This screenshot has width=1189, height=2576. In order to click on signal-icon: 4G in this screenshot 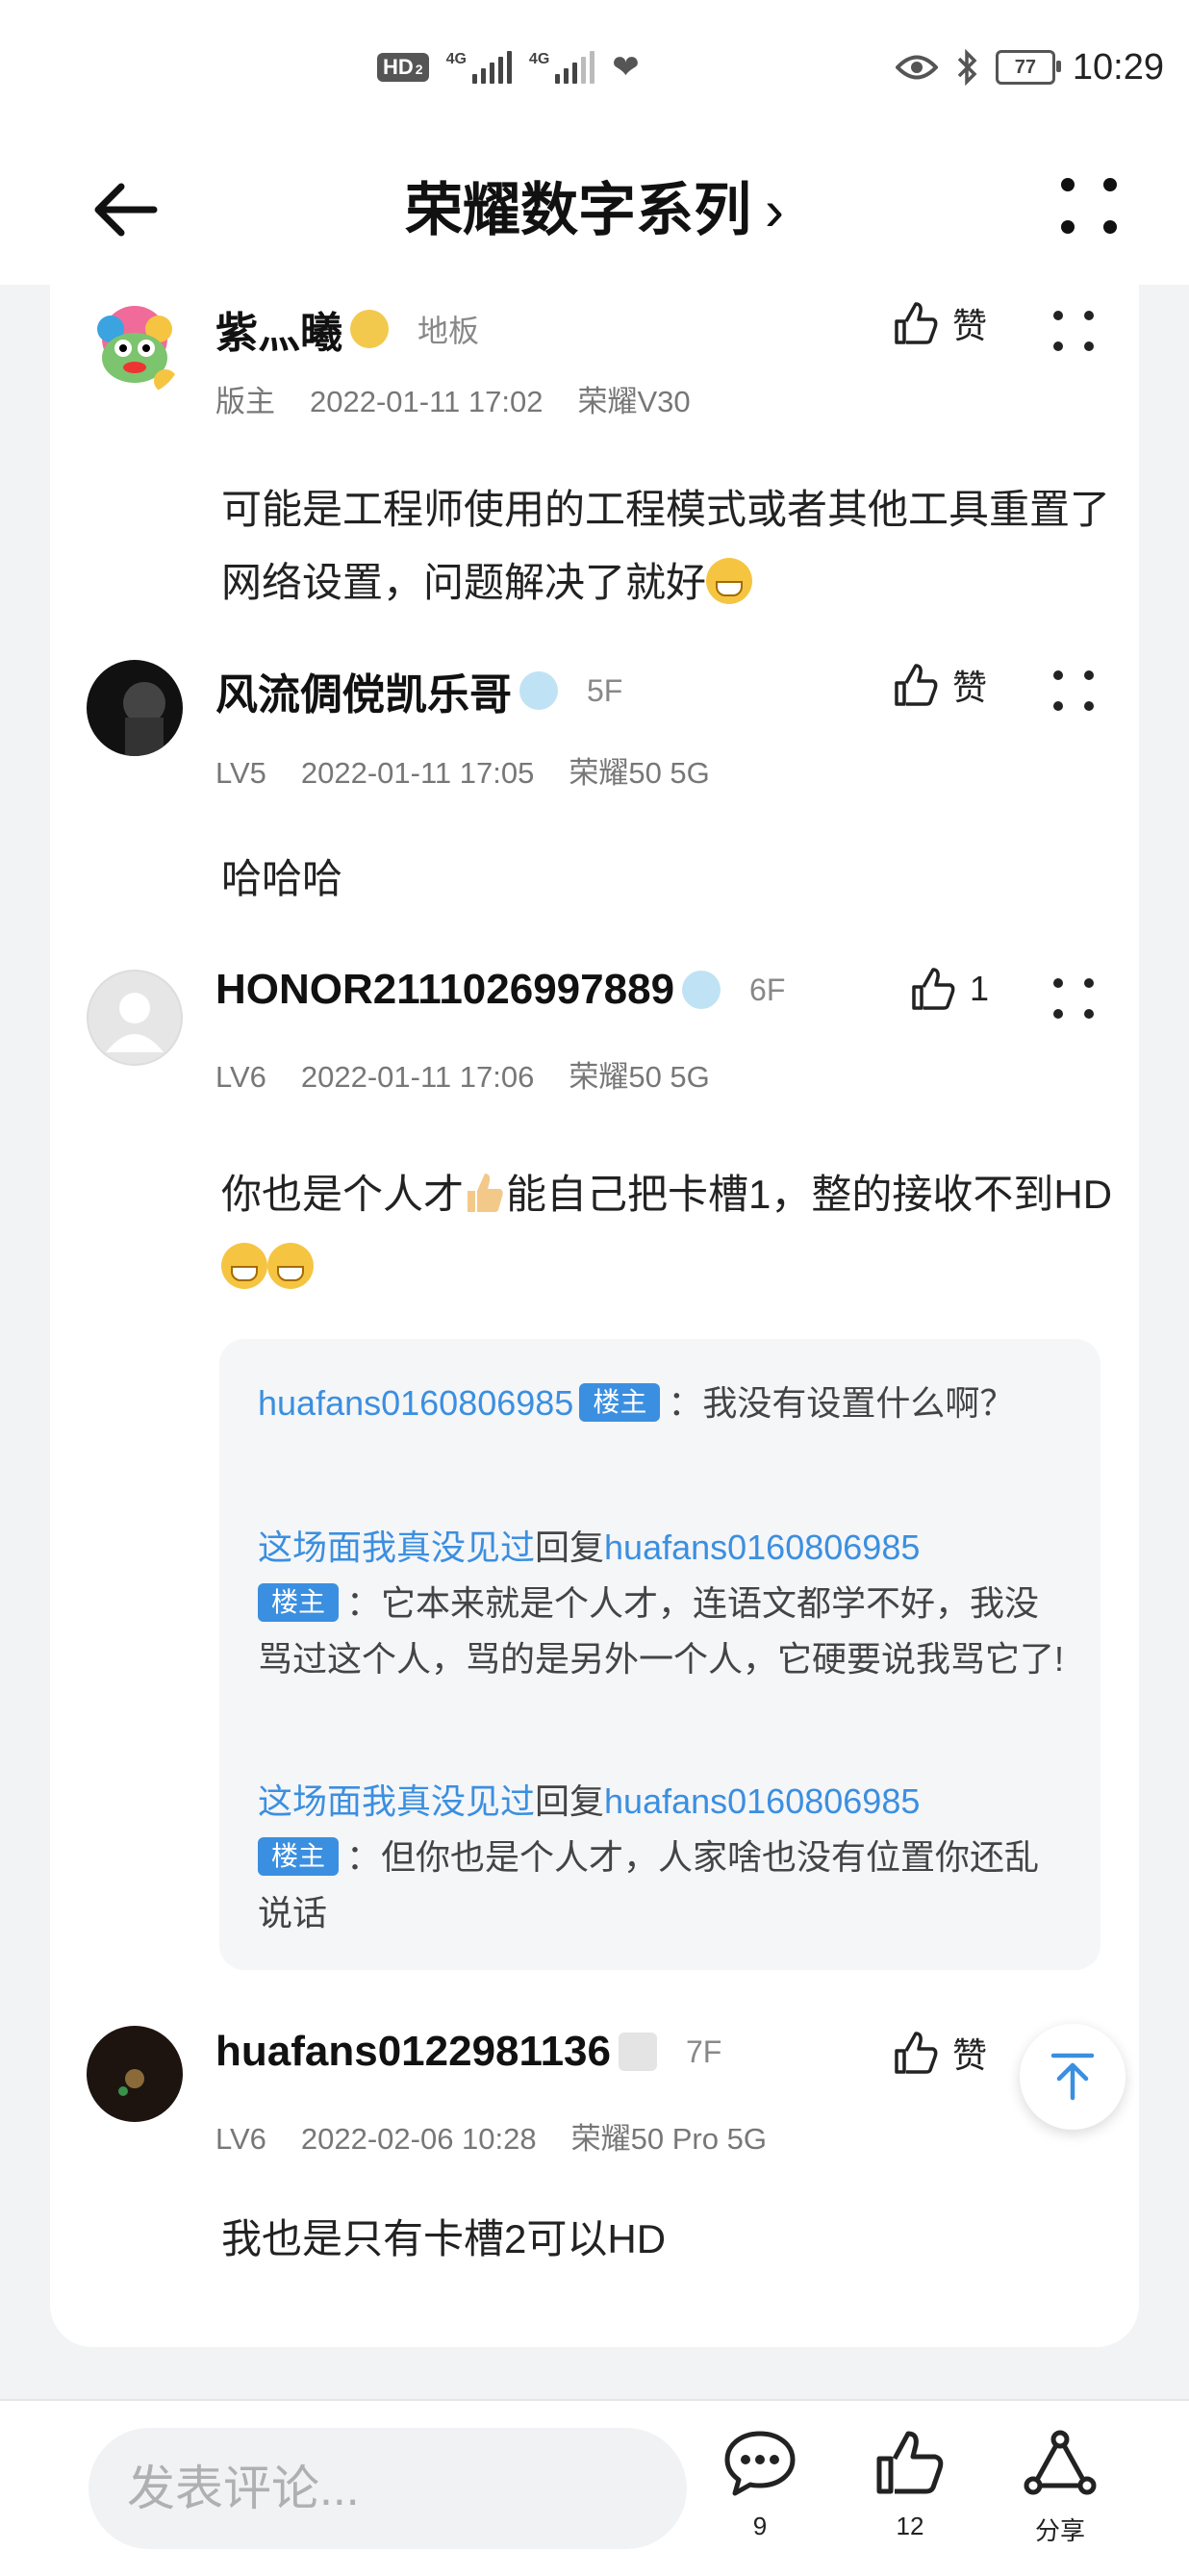, I will do `click(479, 67)`.